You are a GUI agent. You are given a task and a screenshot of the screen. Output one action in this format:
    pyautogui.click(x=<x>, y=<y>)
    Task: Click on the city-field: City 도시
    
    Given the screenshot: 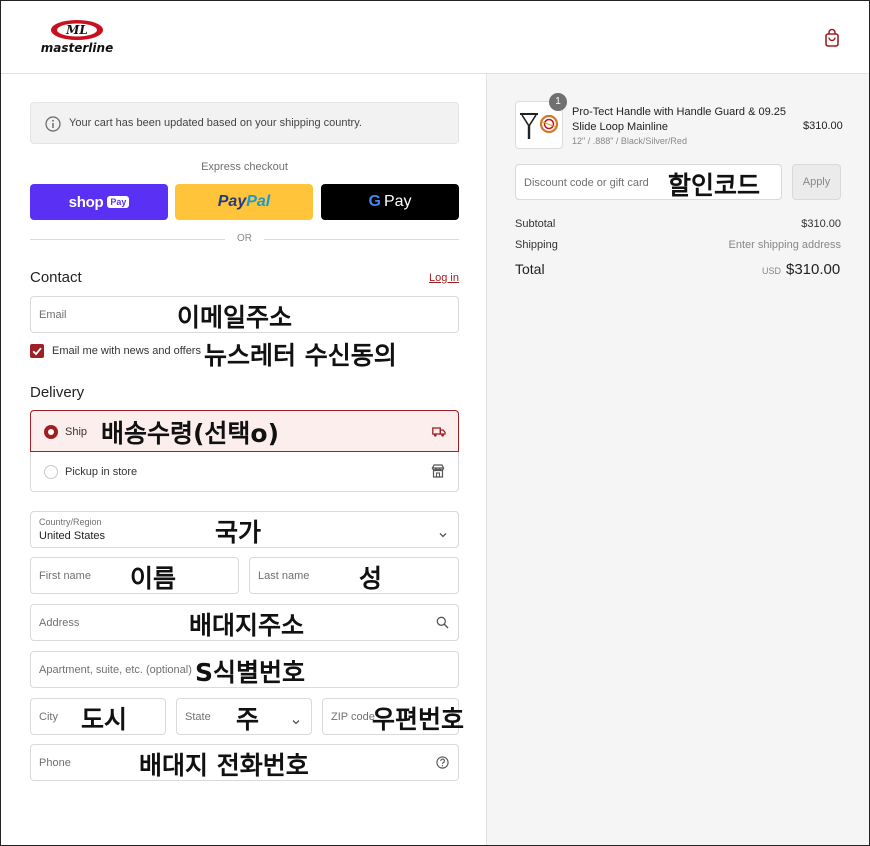 What is the action you would take?
    pyautogui.click(x=98, y=716)
    